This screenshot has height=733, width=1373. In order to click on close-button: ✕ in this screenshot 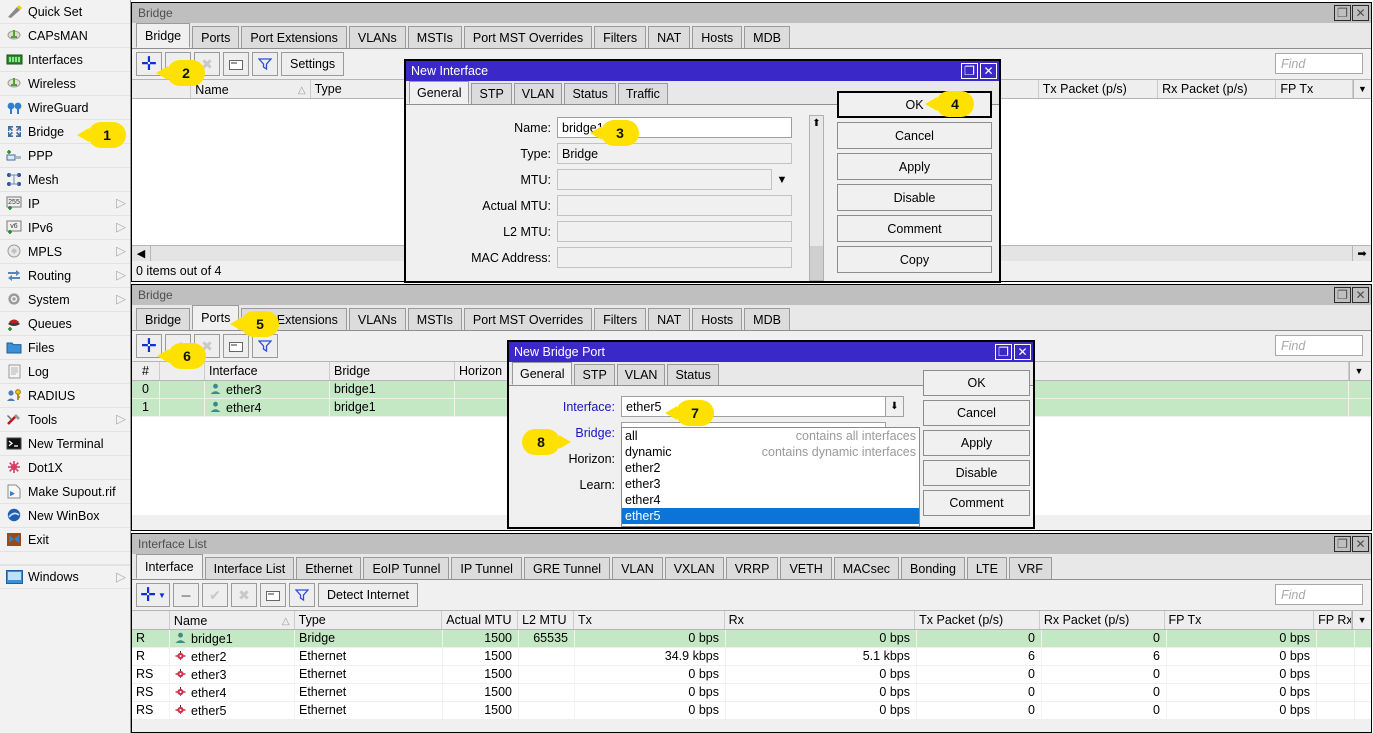, I will do `click(1360, 544)`.